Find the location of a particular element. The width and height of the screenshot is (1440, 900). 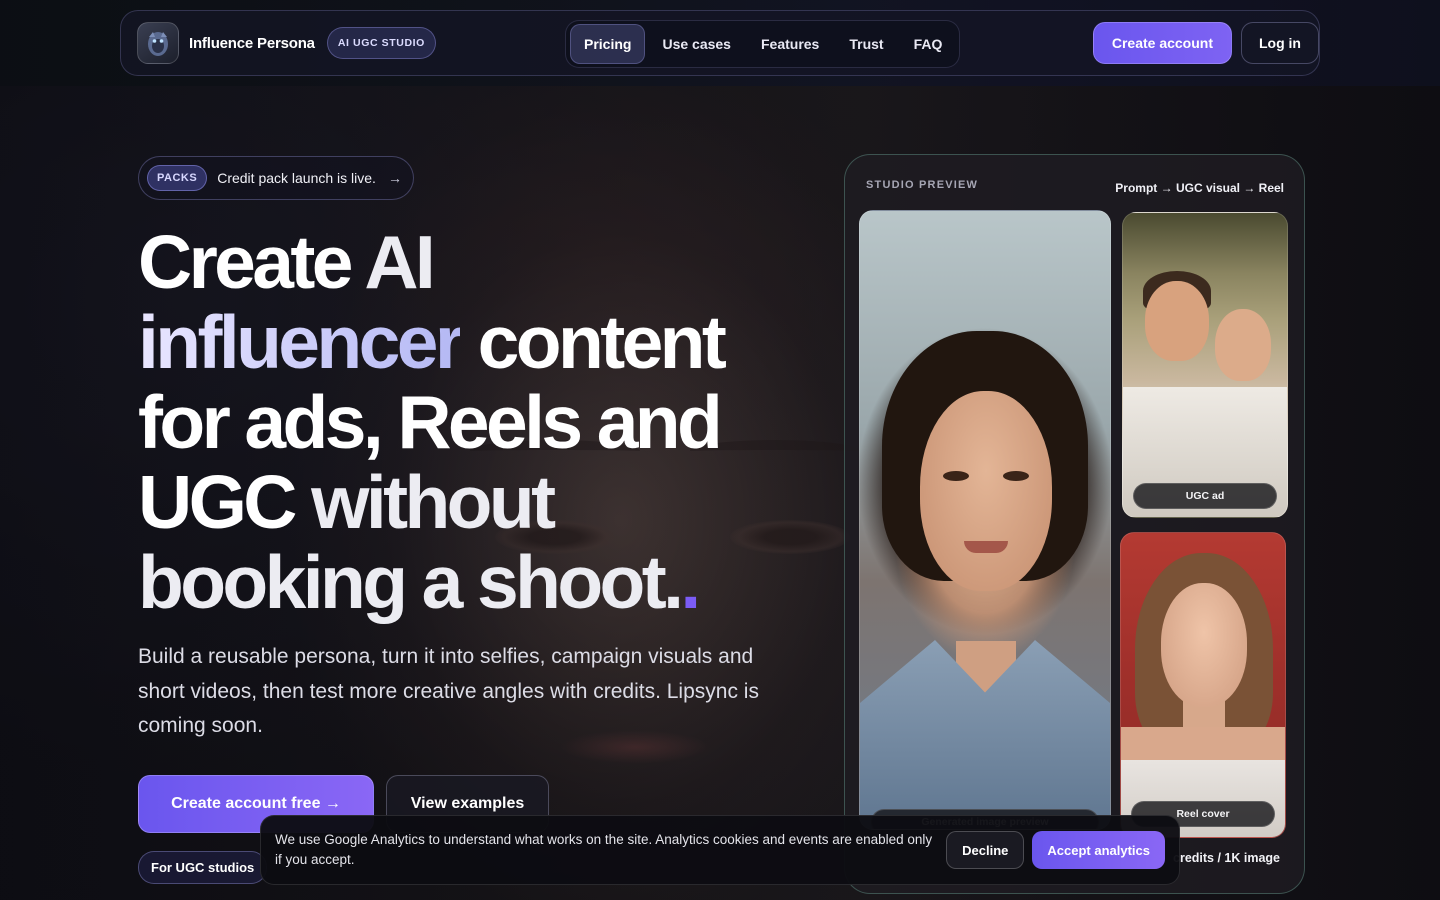

headline-text: Create is located at coordinates (251, 262).